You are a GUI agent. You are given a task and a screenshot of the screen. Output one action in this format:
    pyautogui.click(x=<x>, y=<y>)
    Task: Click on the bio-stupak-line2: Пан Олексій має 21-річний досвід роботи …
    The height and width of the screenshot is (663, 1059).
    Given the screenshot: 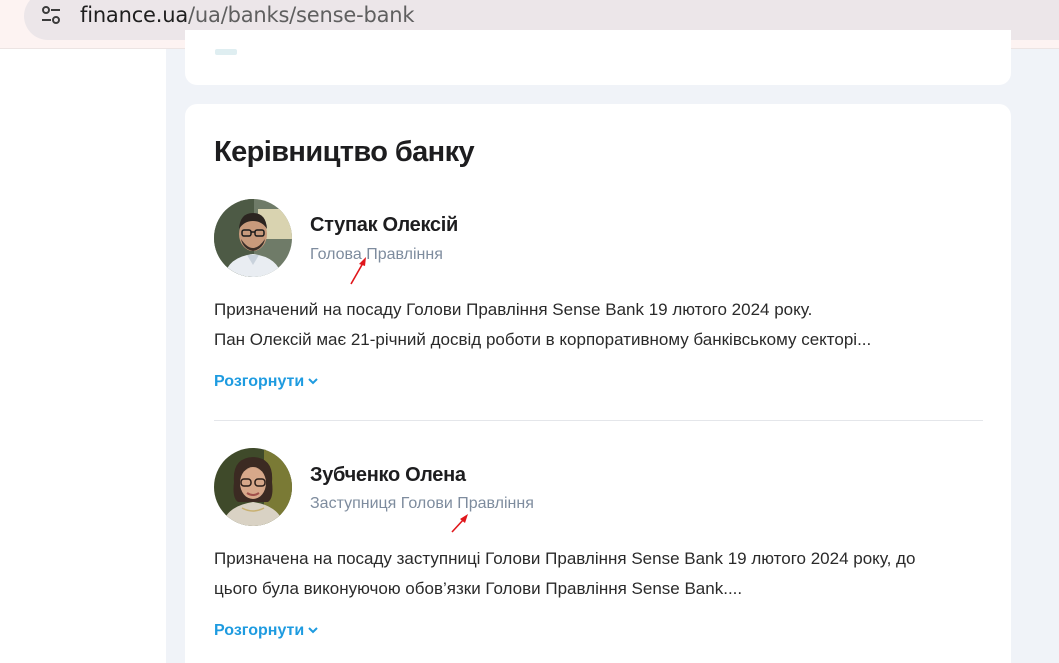 What is the action you would take?
    pyautogui.click(x=543, y=339)
    